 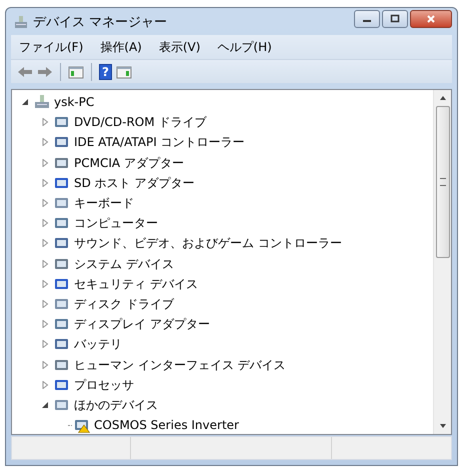 I want to click on tree-item: COSMOS Series Inverter, so click(x=166, y=425).